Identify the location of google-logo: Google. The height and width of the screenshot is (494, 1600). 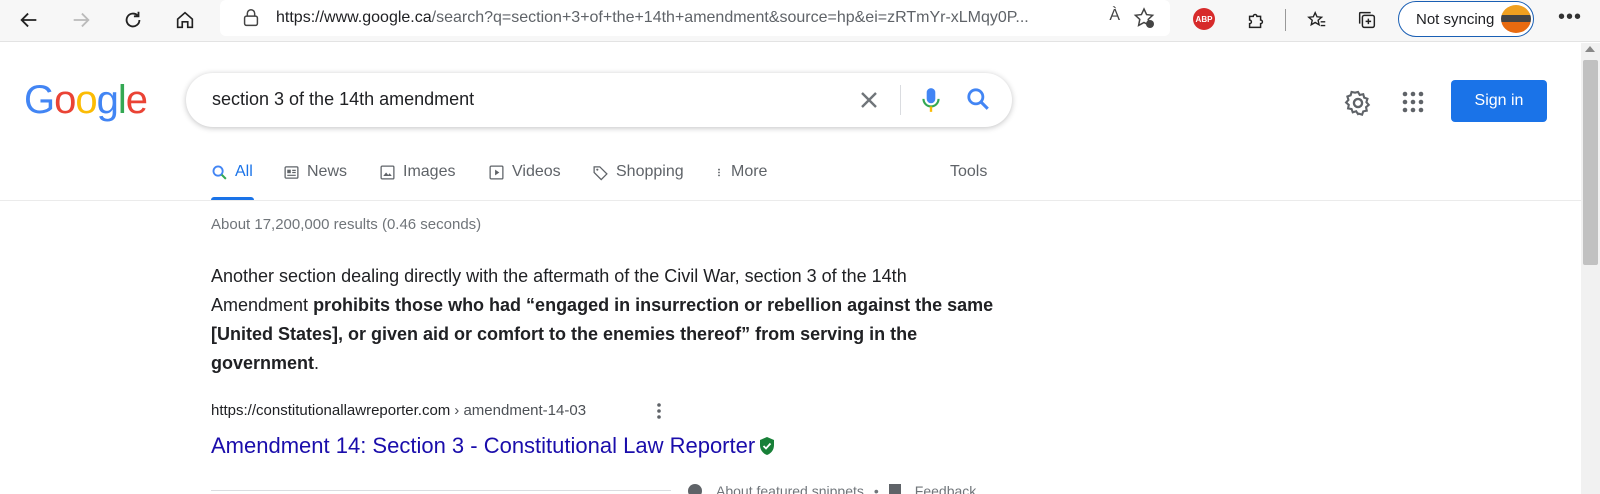
(86, 100).